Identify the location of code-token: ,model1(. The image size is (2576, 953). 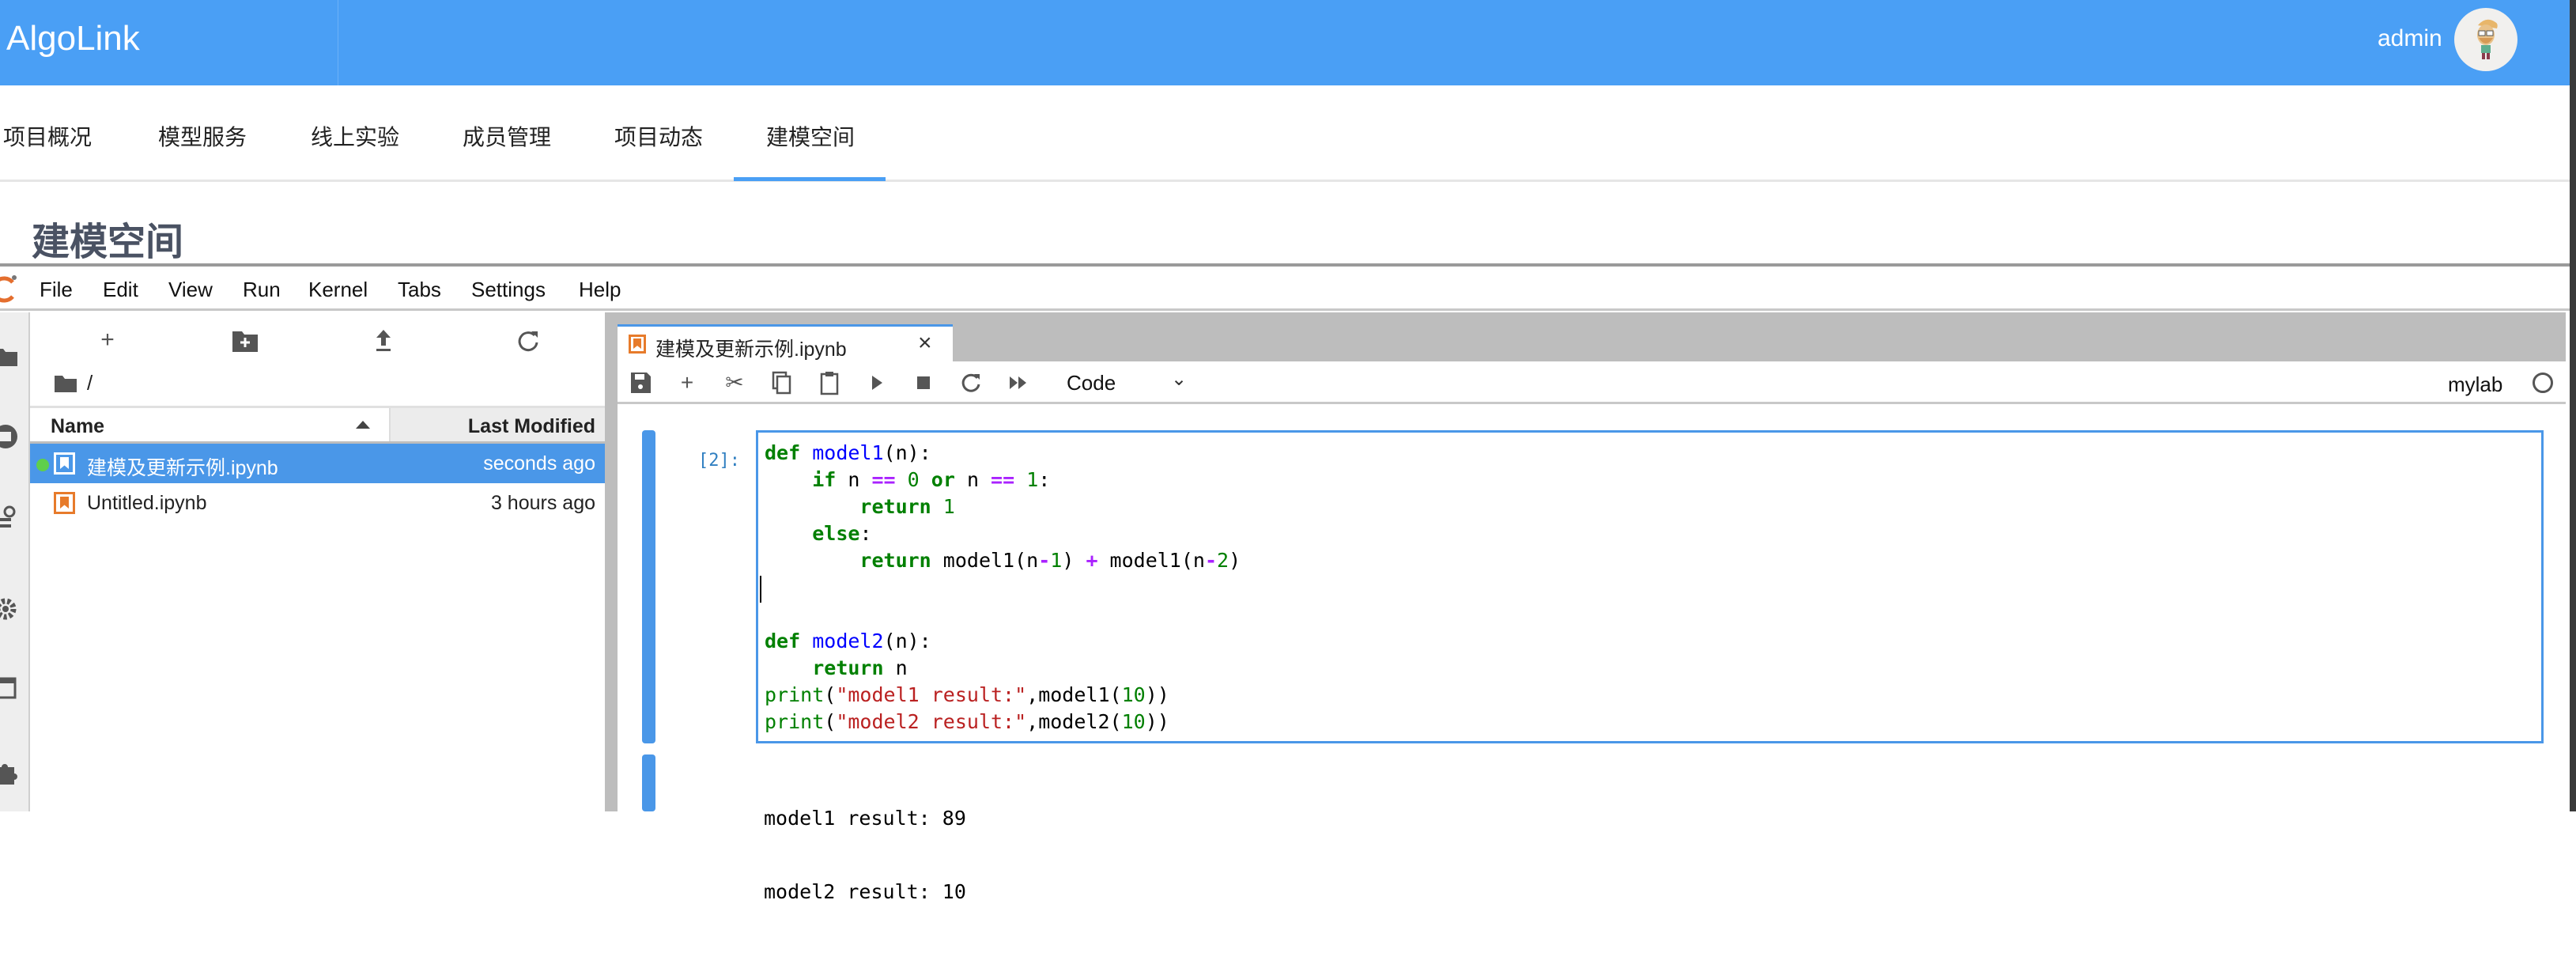
(1074, 694).